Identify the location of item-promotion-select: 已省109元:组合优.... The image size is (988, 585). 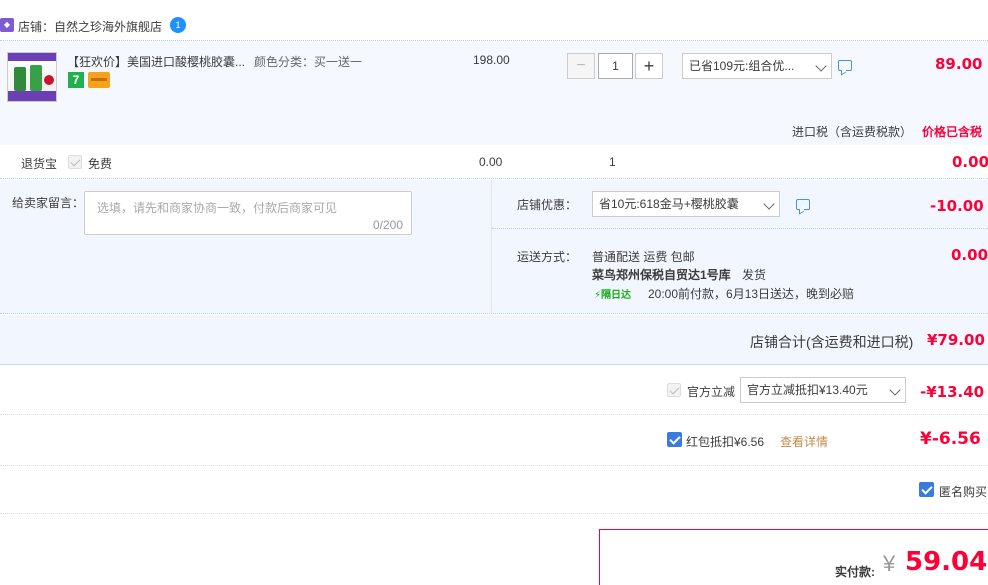
(757, 66).